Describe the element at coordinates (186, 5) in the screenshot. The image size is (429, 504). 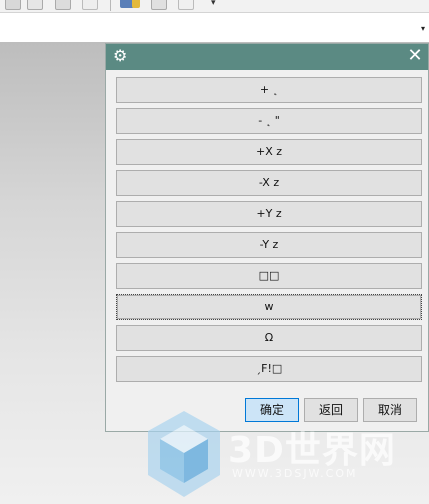
I see `copy-icon` at that location.